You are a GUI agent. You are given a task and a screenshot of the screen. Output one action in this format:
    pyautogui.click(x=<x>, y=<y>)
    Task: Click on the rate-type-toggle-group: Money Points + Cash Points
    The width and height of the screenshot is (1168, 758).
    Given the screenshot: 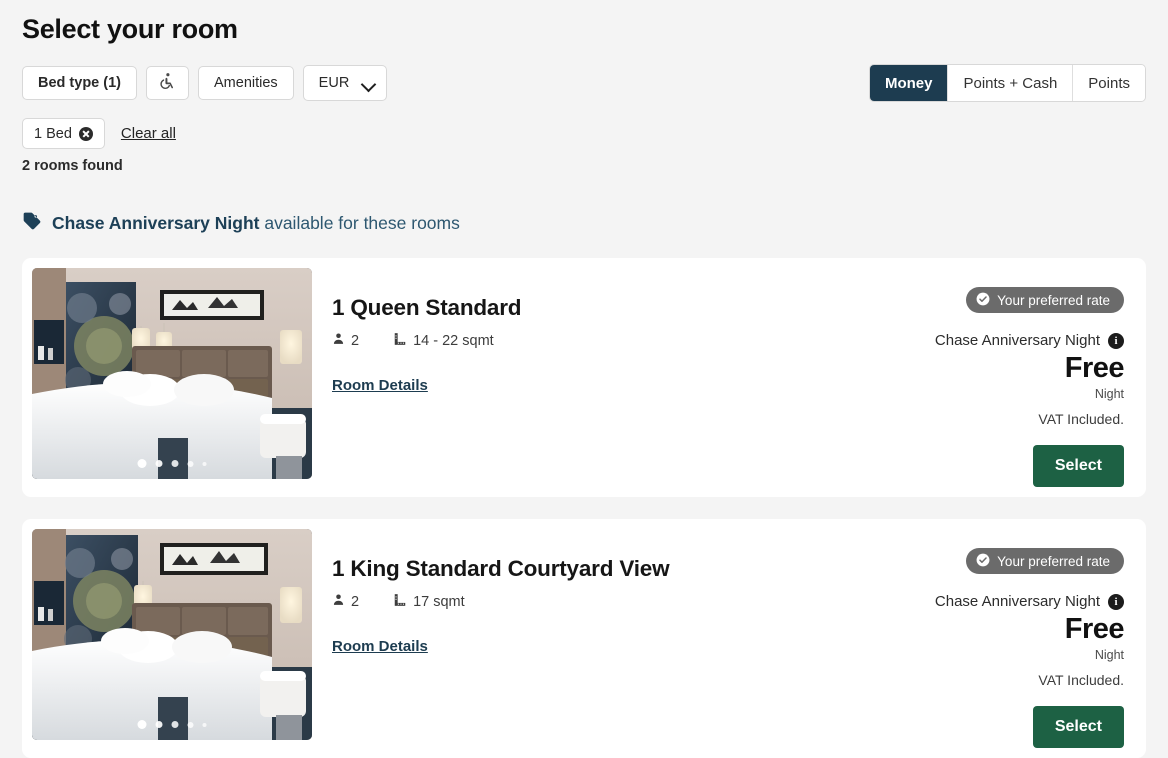 What is the action you would take?
    pyautogui.click(x=1007, y=83)
    